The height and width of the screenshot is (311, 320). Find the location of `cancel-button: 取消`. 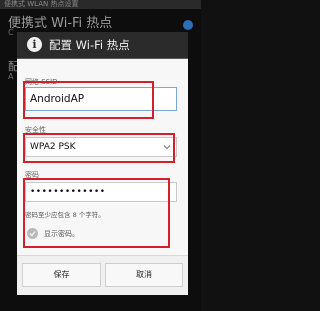

cancel-button: 取消 is located at coordinates (144, 275).